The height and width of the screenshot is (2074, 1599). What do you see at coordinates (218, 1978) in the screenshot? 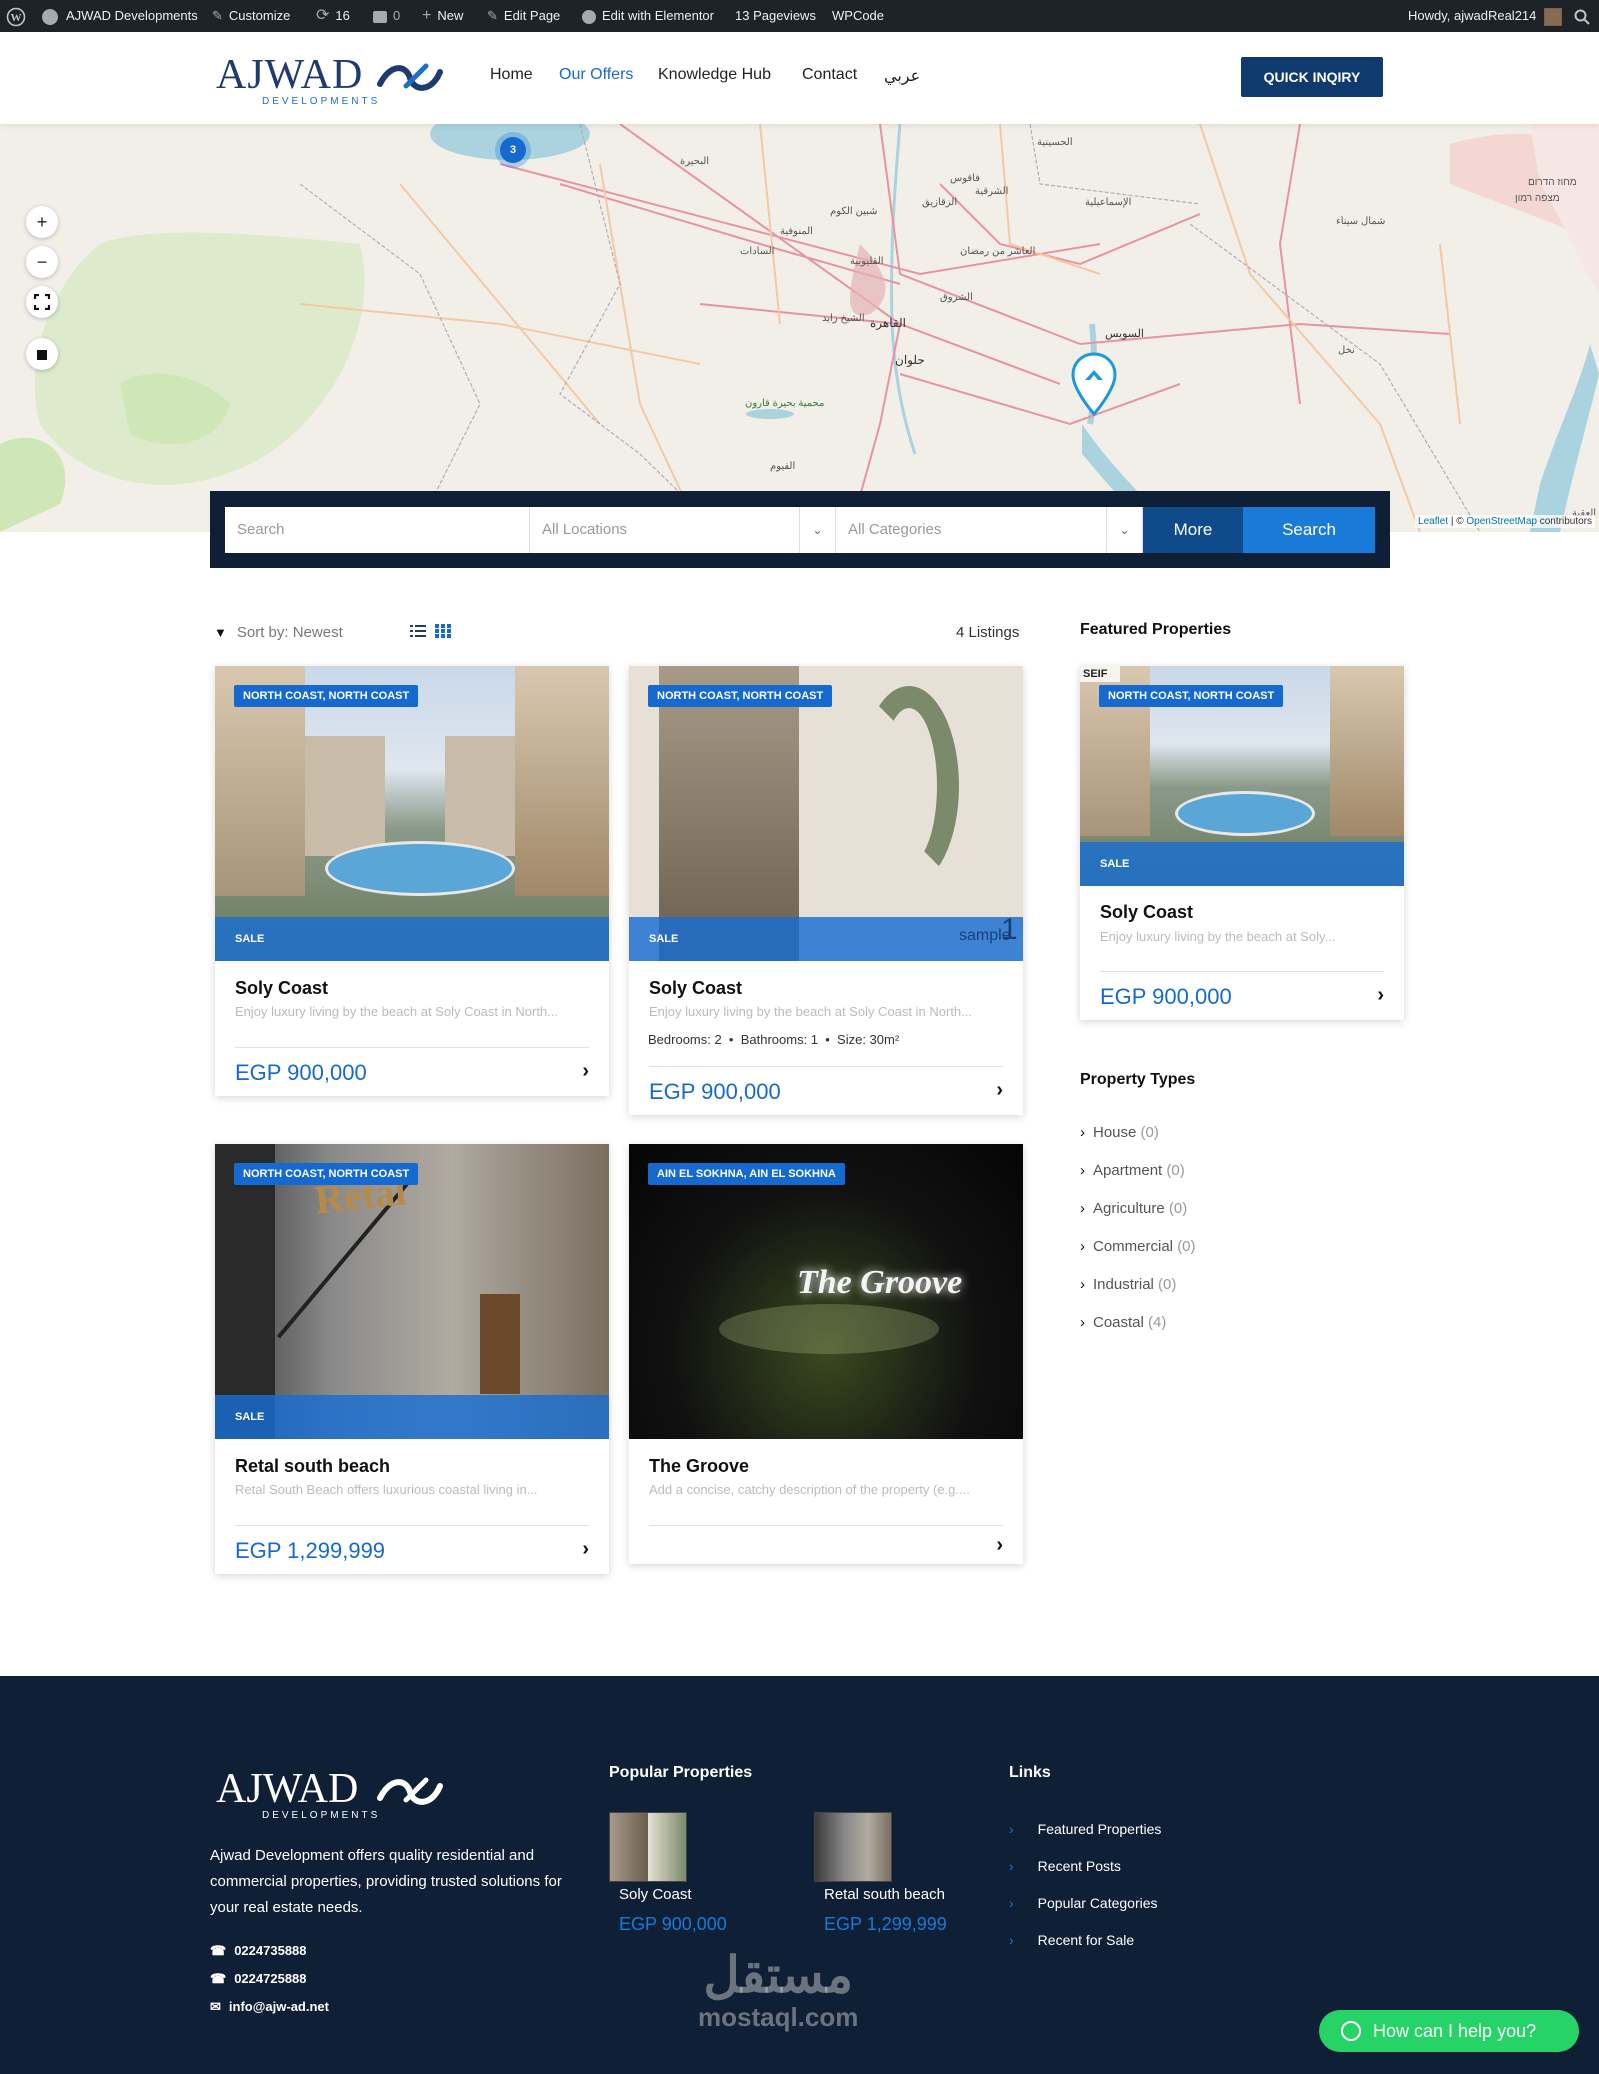
I see `phone-icon: ☎` at bounding box center [218, 1978].